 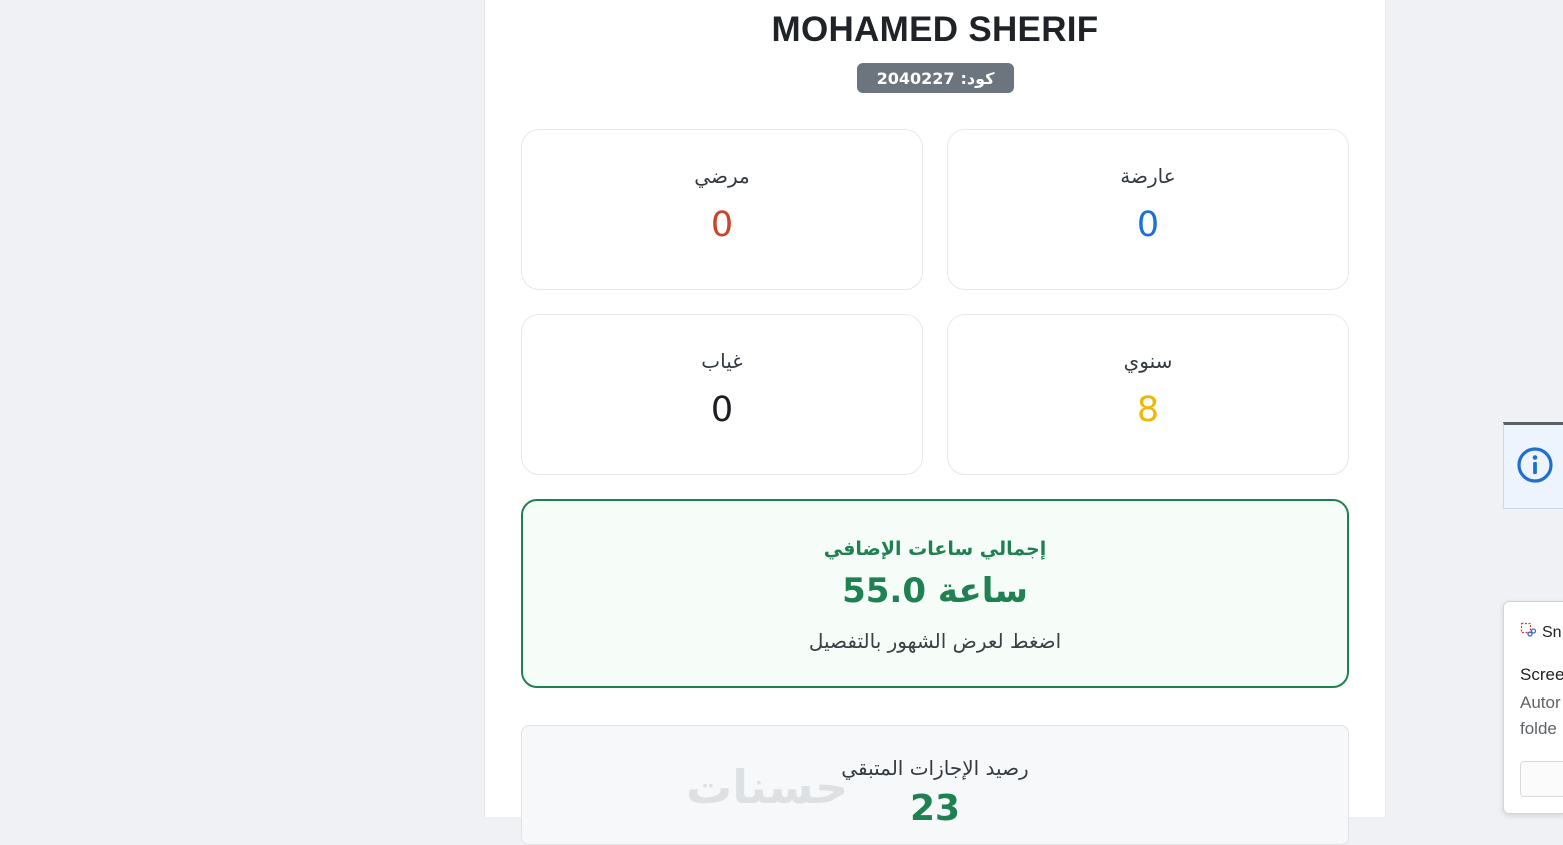 What do you see at coordinates (722, 410) in the screenshot?
I see `stat-value-absent: 0` at bounding box center [722, 410].